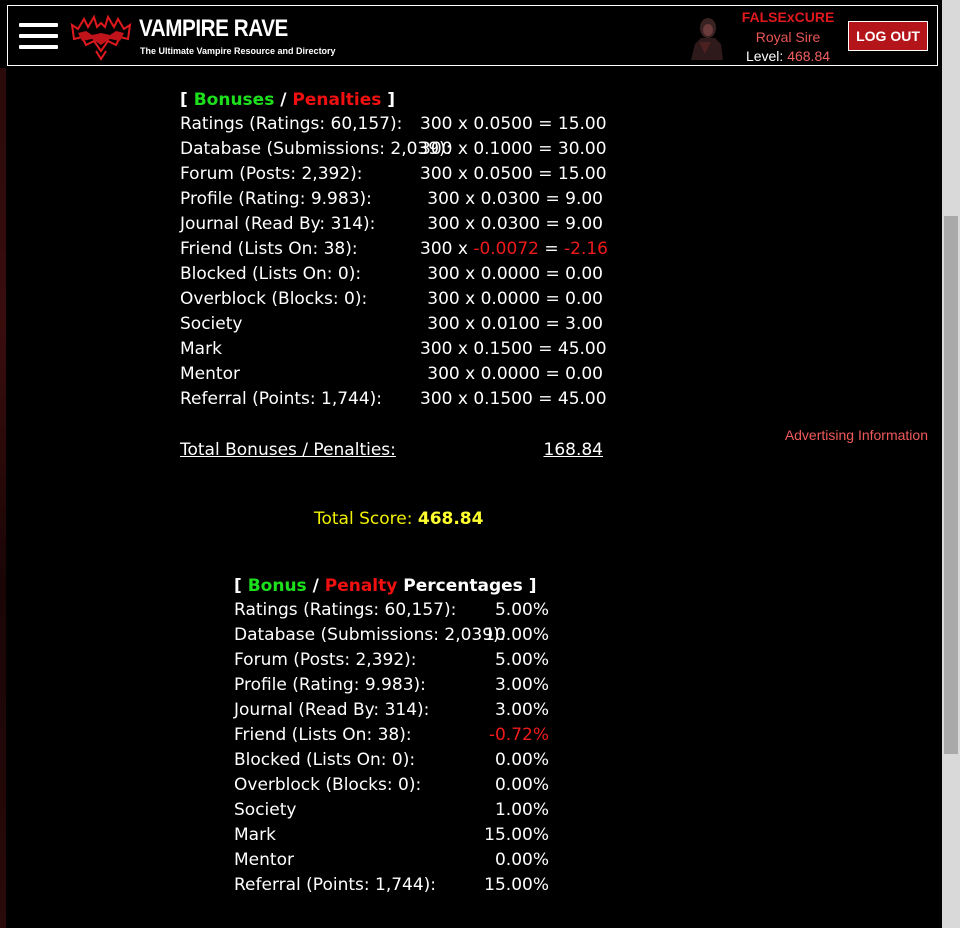  I want to click on advertising-information-link: Advertising Information, so click(846, 435).